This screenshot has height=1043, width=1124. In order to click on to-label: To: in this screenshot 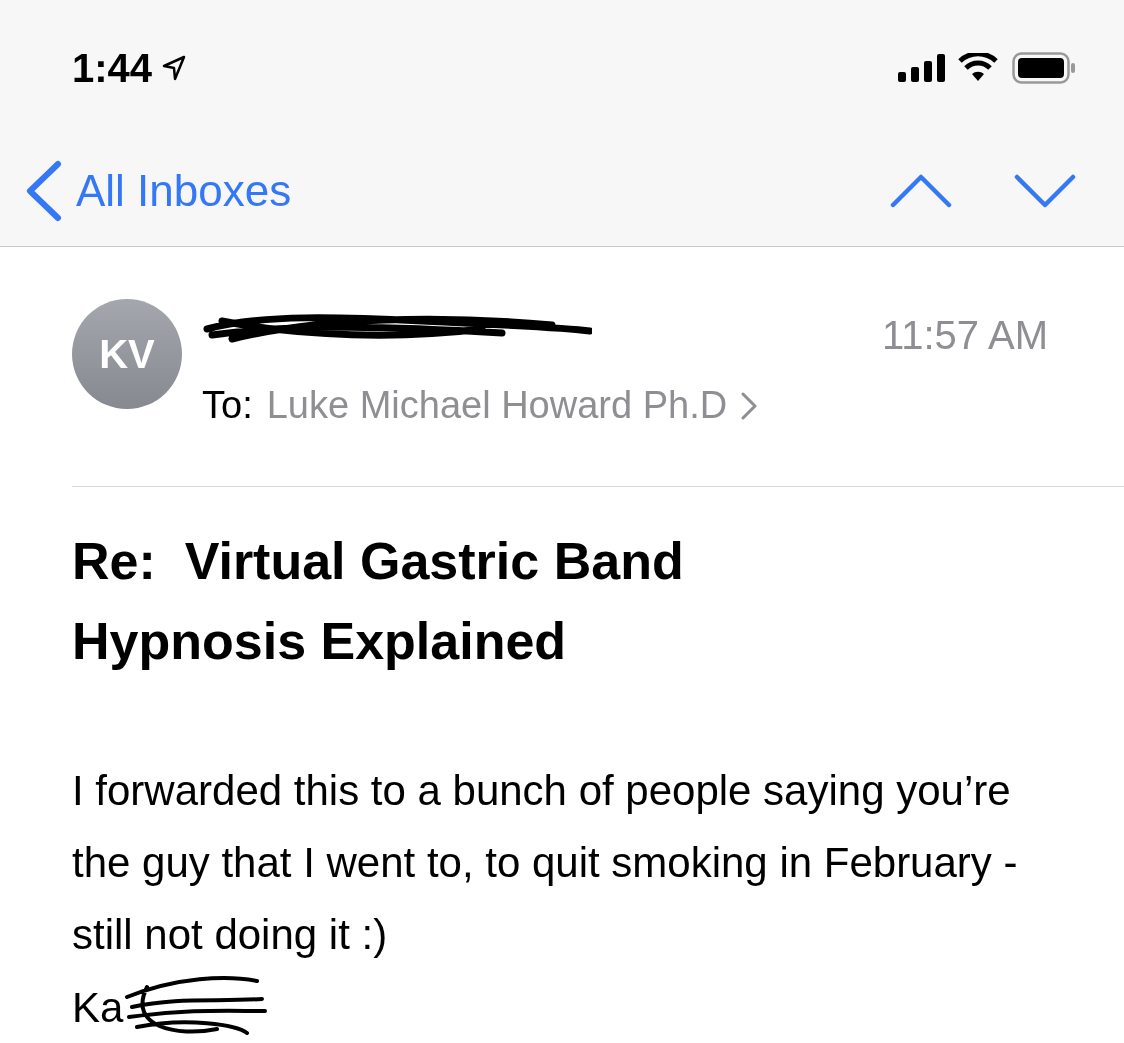, I will do `click(227, 405)`.